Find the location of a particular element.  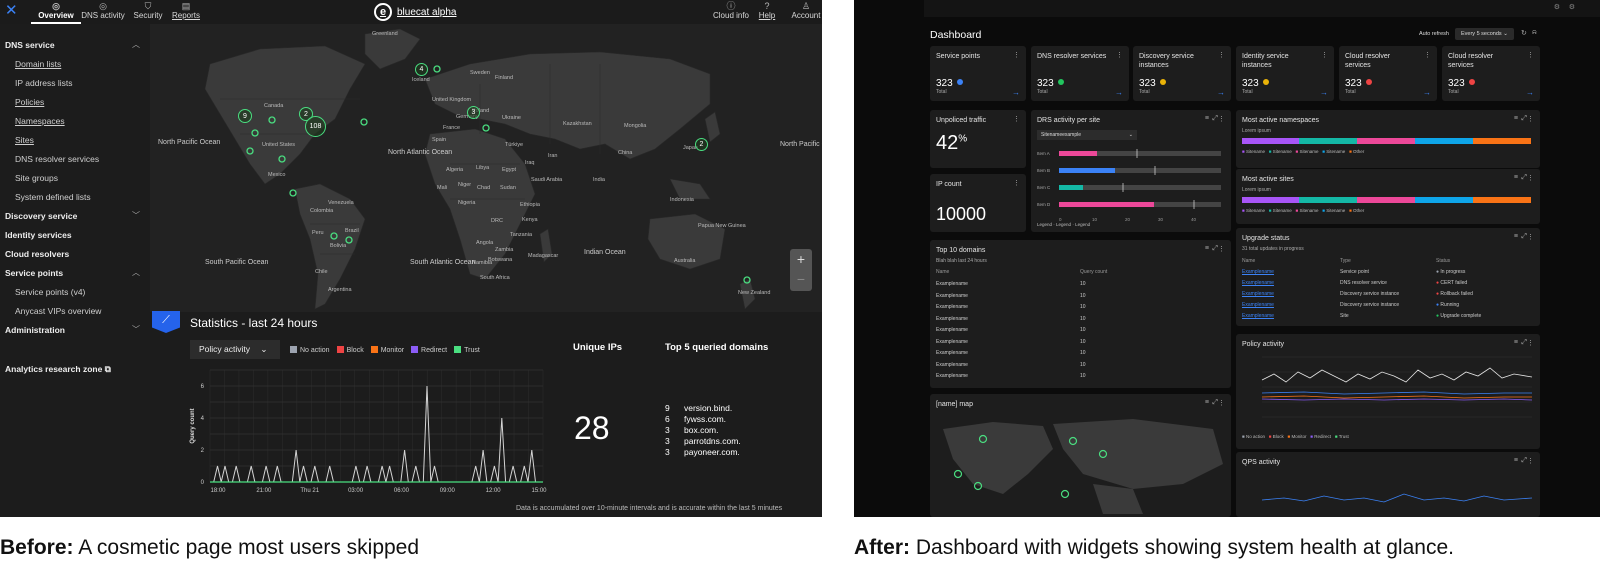

kpi-card: Identity service instances ⋮ 323 Total → is located at coordinates (1285, 73).